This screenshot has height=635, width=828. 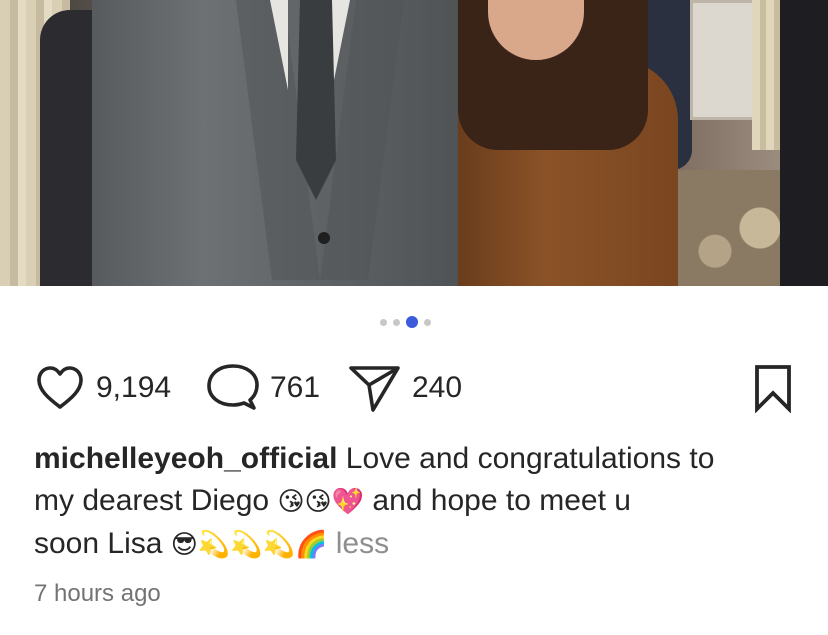 I want to click on carousel-dot-active, so click(x=412, y=322).